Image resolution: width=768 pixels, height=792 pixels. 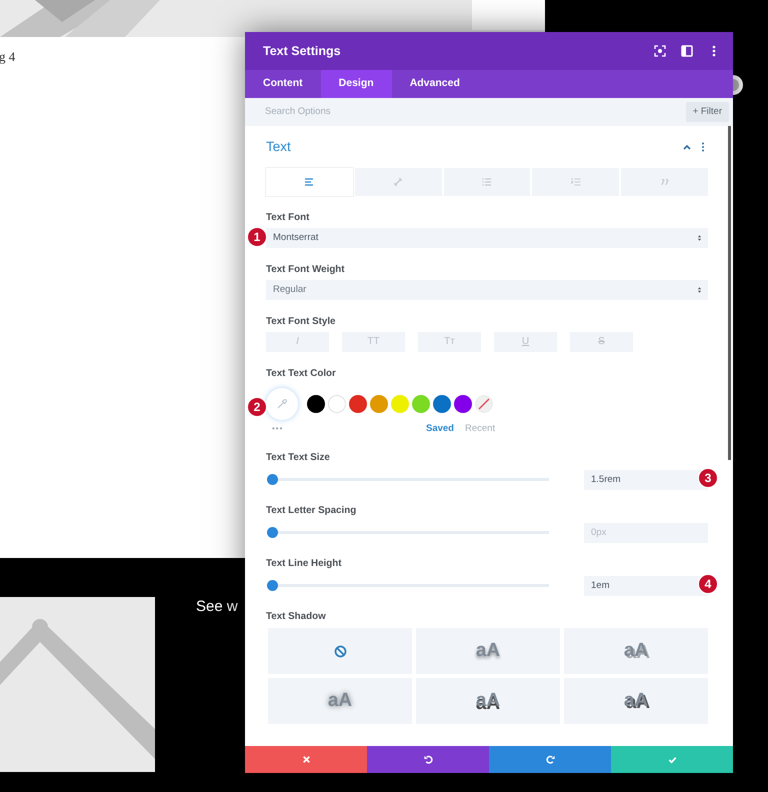 What do you see at coordinates (707, 112) in the screenshot?
I see `filter-button: + Filter` at bounding box center [707, 112].